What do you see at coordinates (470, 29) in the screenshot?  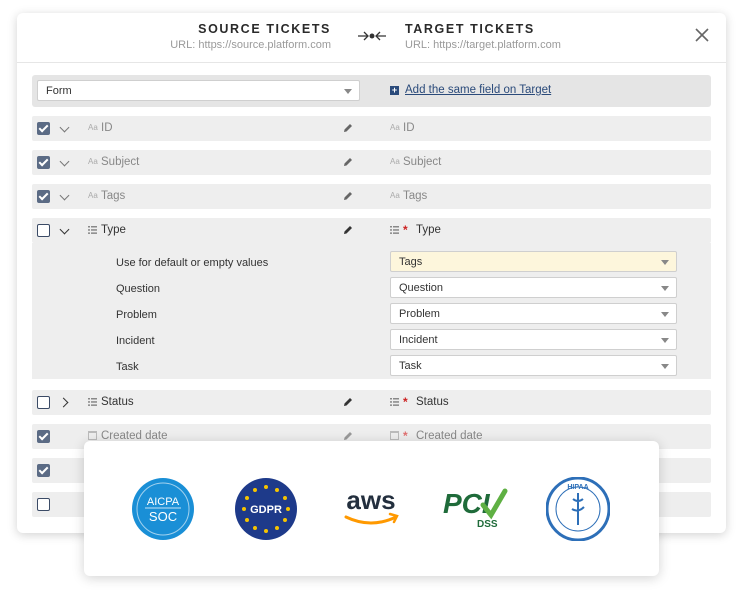 I see `target-title: TARGET TICKETS` at bounding box center [470, 29].